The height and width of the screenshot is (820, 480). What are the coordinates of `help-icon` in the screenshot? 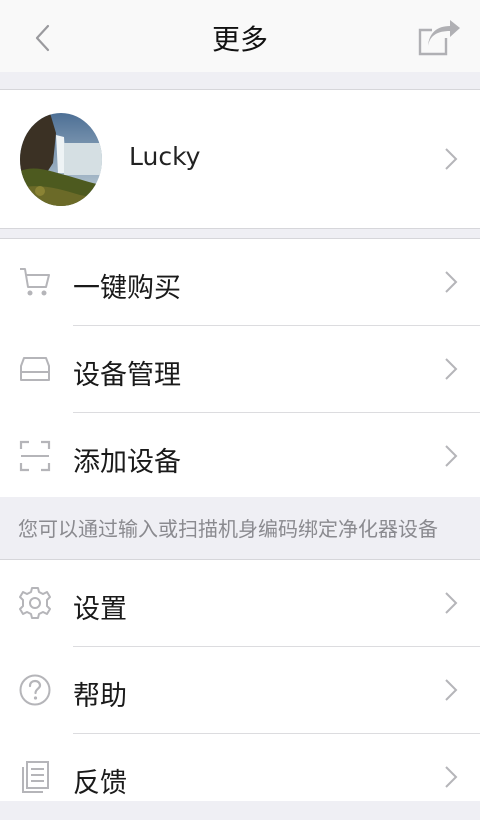 It's located at (35, 690).